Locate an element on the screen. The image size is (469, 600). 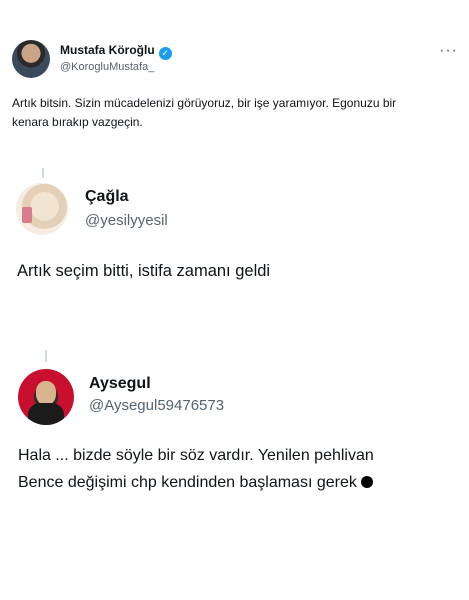
reply-author-handle: @Aysegul59476573 is located at coordinates (156, 405).